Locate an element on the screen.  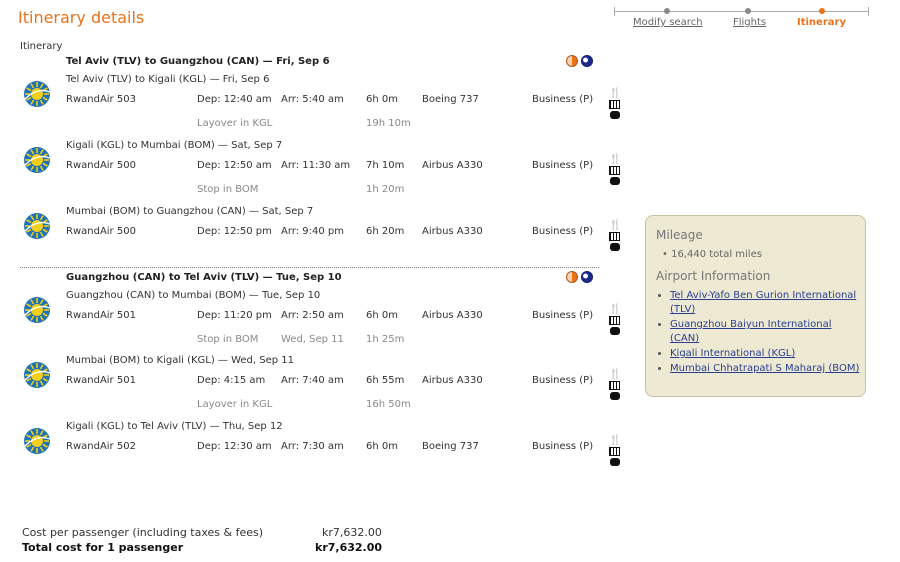
arrival-time: Arr: 5:40 am is located at coordinates (312, 99).